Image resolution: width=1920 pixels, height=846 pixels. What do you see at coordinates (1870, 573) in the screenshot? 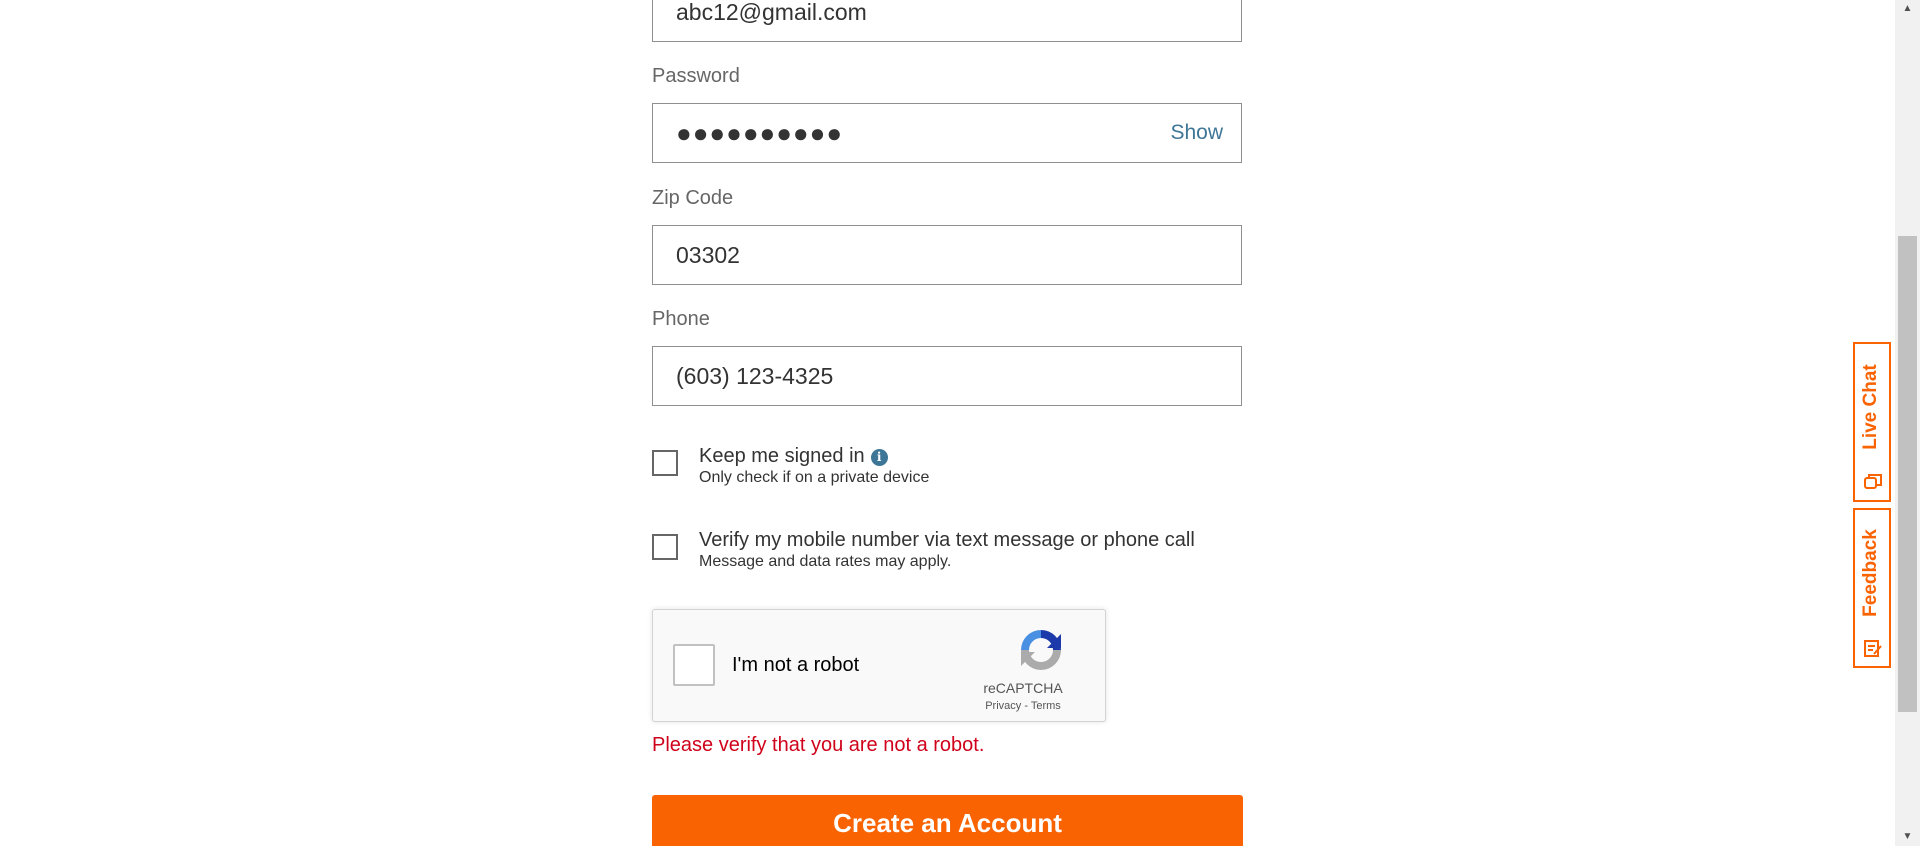
I see `feedback-label: Feedback` at bounding box center [1870, 573].